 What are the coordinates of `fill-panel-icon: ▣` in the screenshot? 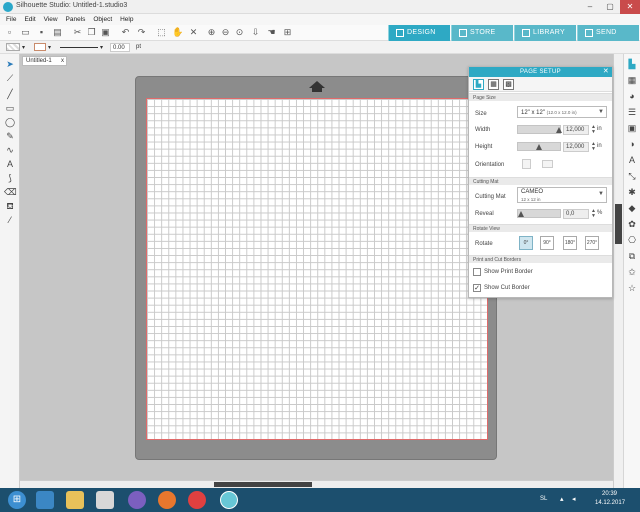 It's located at (632, 128).